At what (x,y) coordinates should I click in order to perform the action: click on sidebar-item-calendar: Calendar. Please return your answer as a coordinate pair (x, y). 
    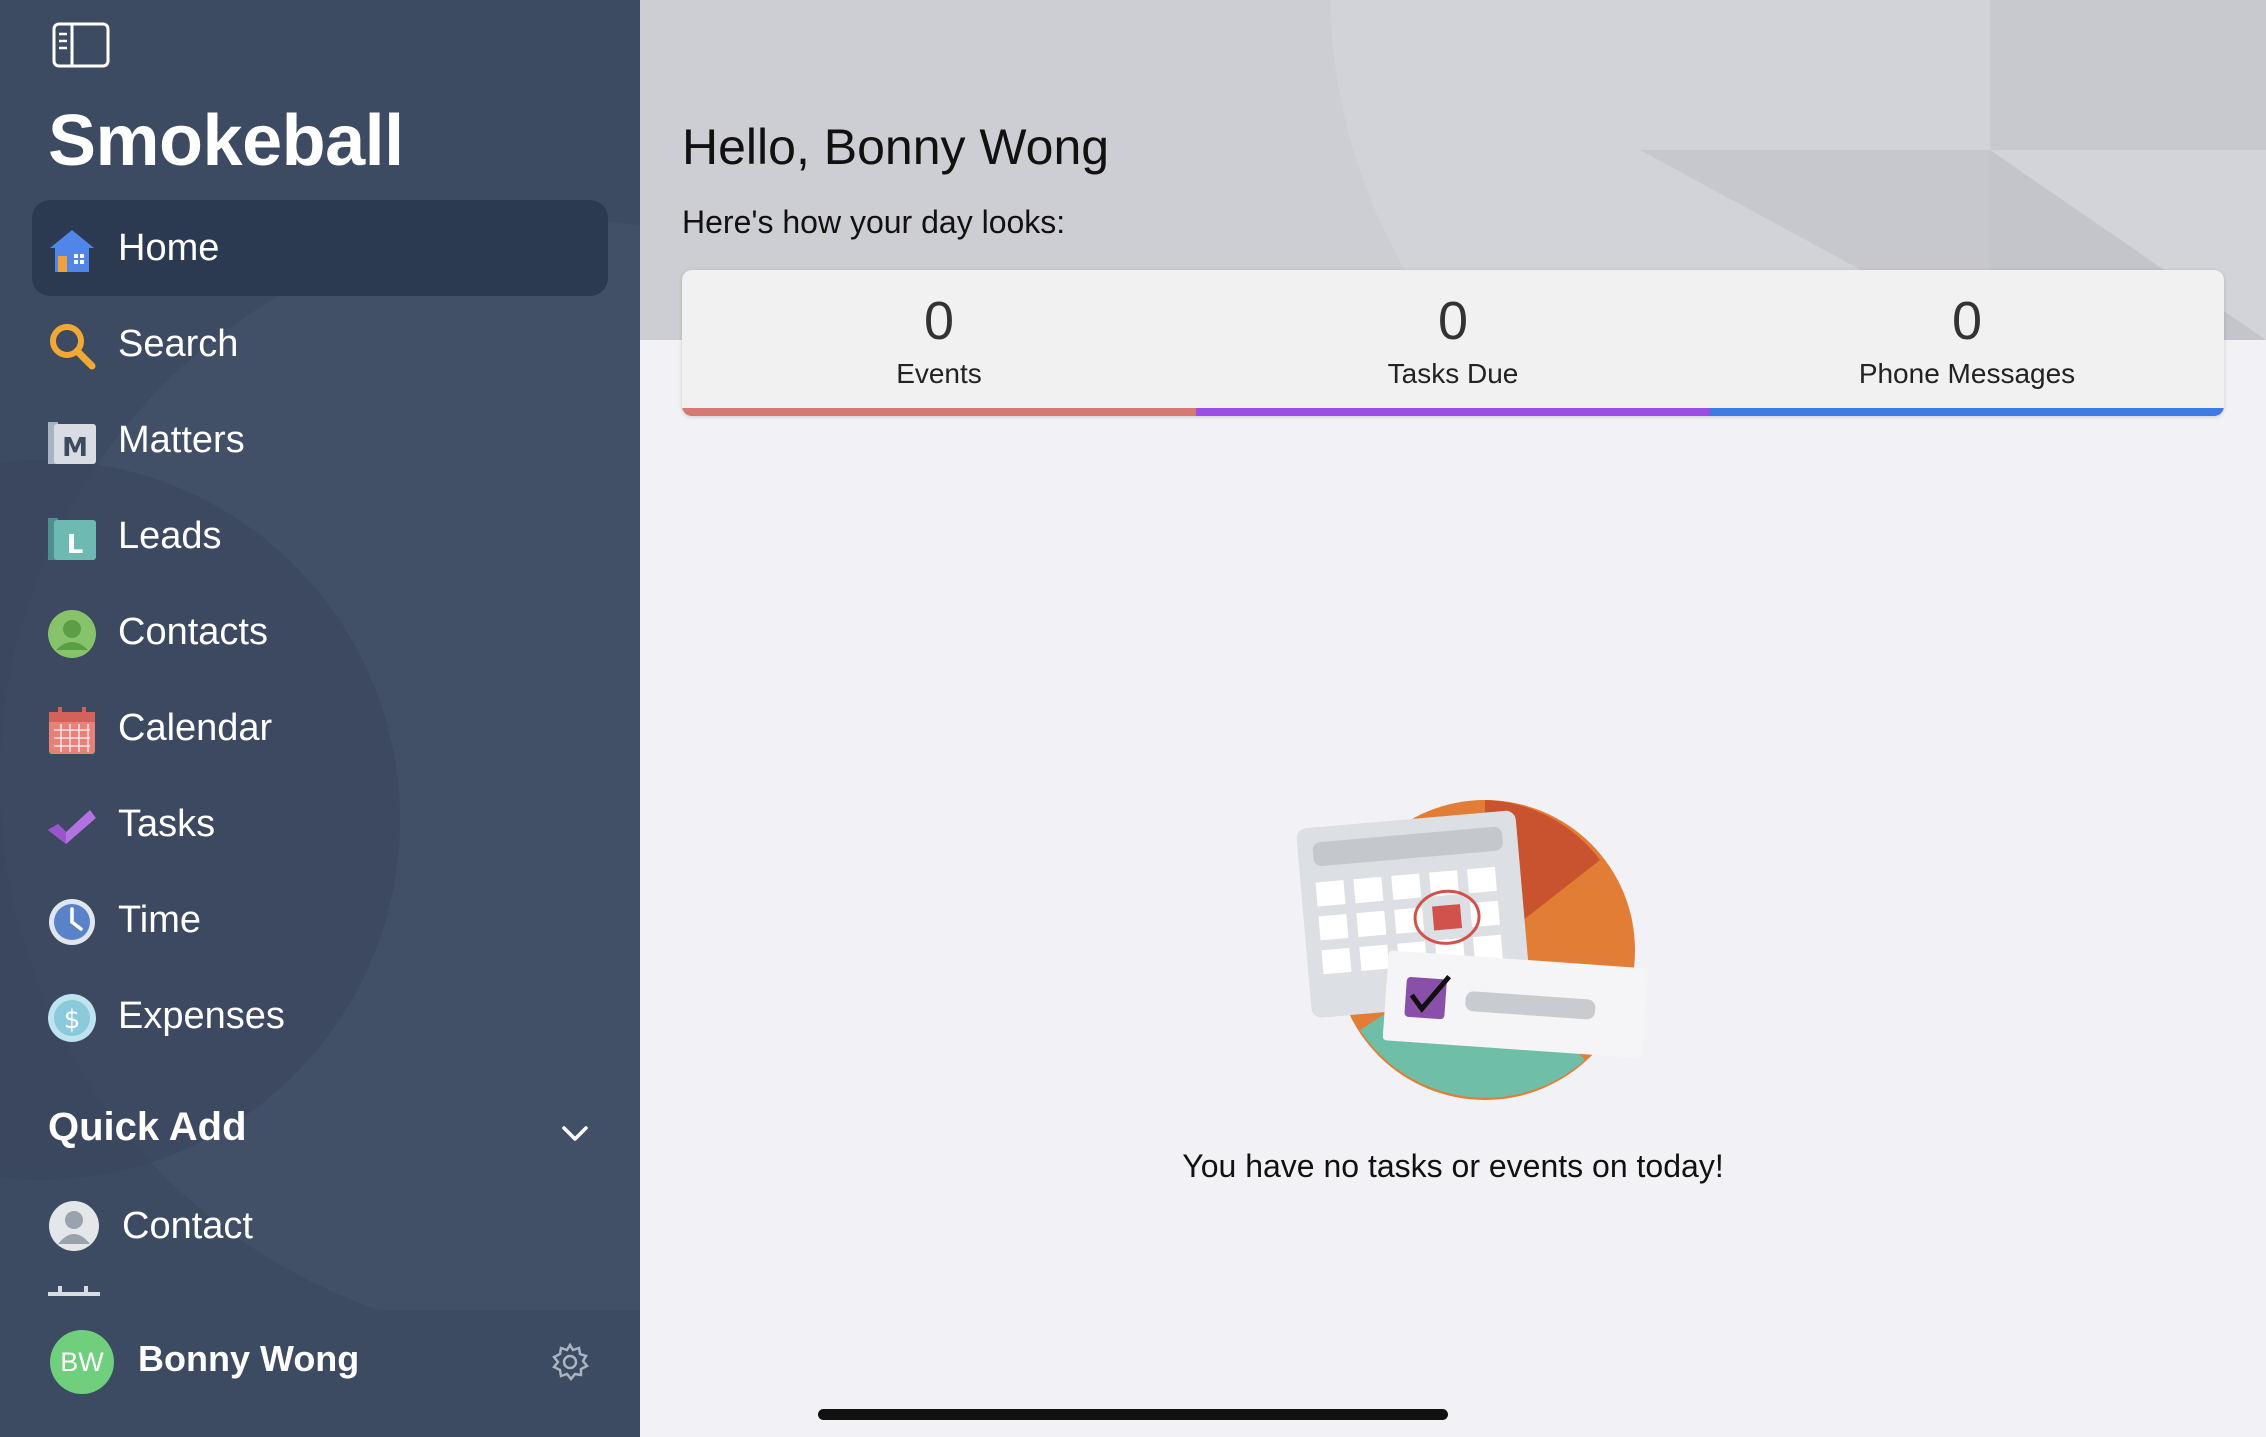
    Looking at the image, I should click on (320, 728).